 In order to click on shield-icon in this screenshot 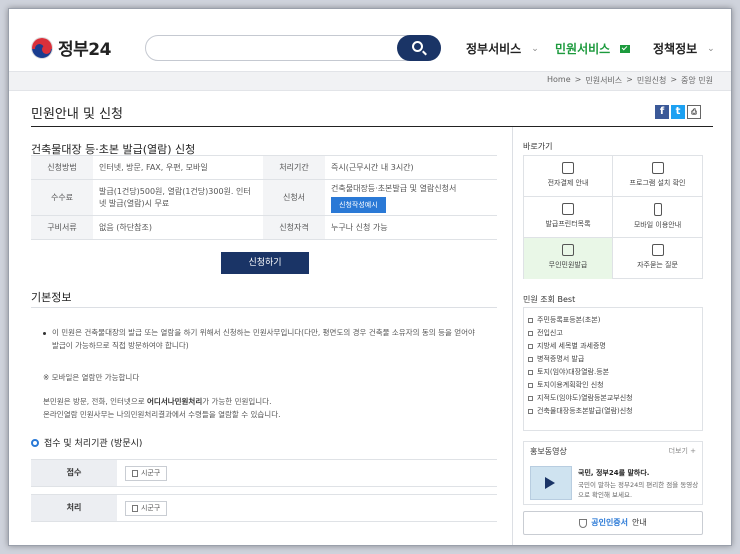, I will do `click(583, 523)`.